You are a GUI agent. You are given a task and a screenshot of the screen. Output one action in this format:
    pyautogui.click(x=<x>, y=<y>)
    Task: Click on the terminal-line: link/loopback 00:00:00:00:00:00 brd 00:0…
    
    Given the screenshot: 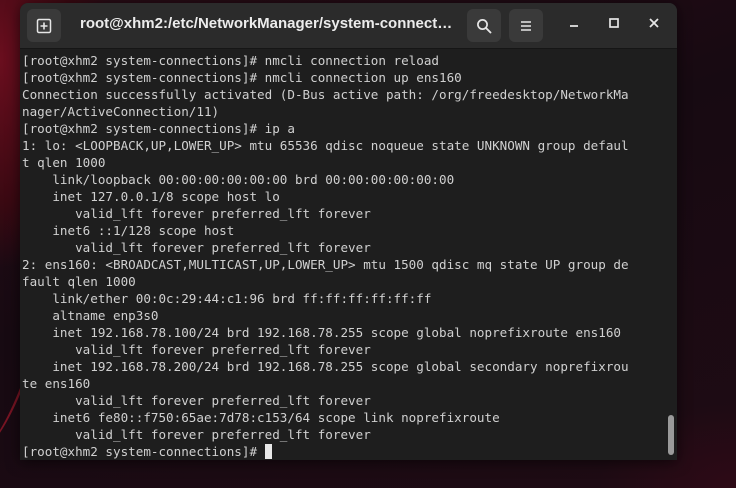 What is the action you would take?
    pyautogui.click(x=238, y=179)
    